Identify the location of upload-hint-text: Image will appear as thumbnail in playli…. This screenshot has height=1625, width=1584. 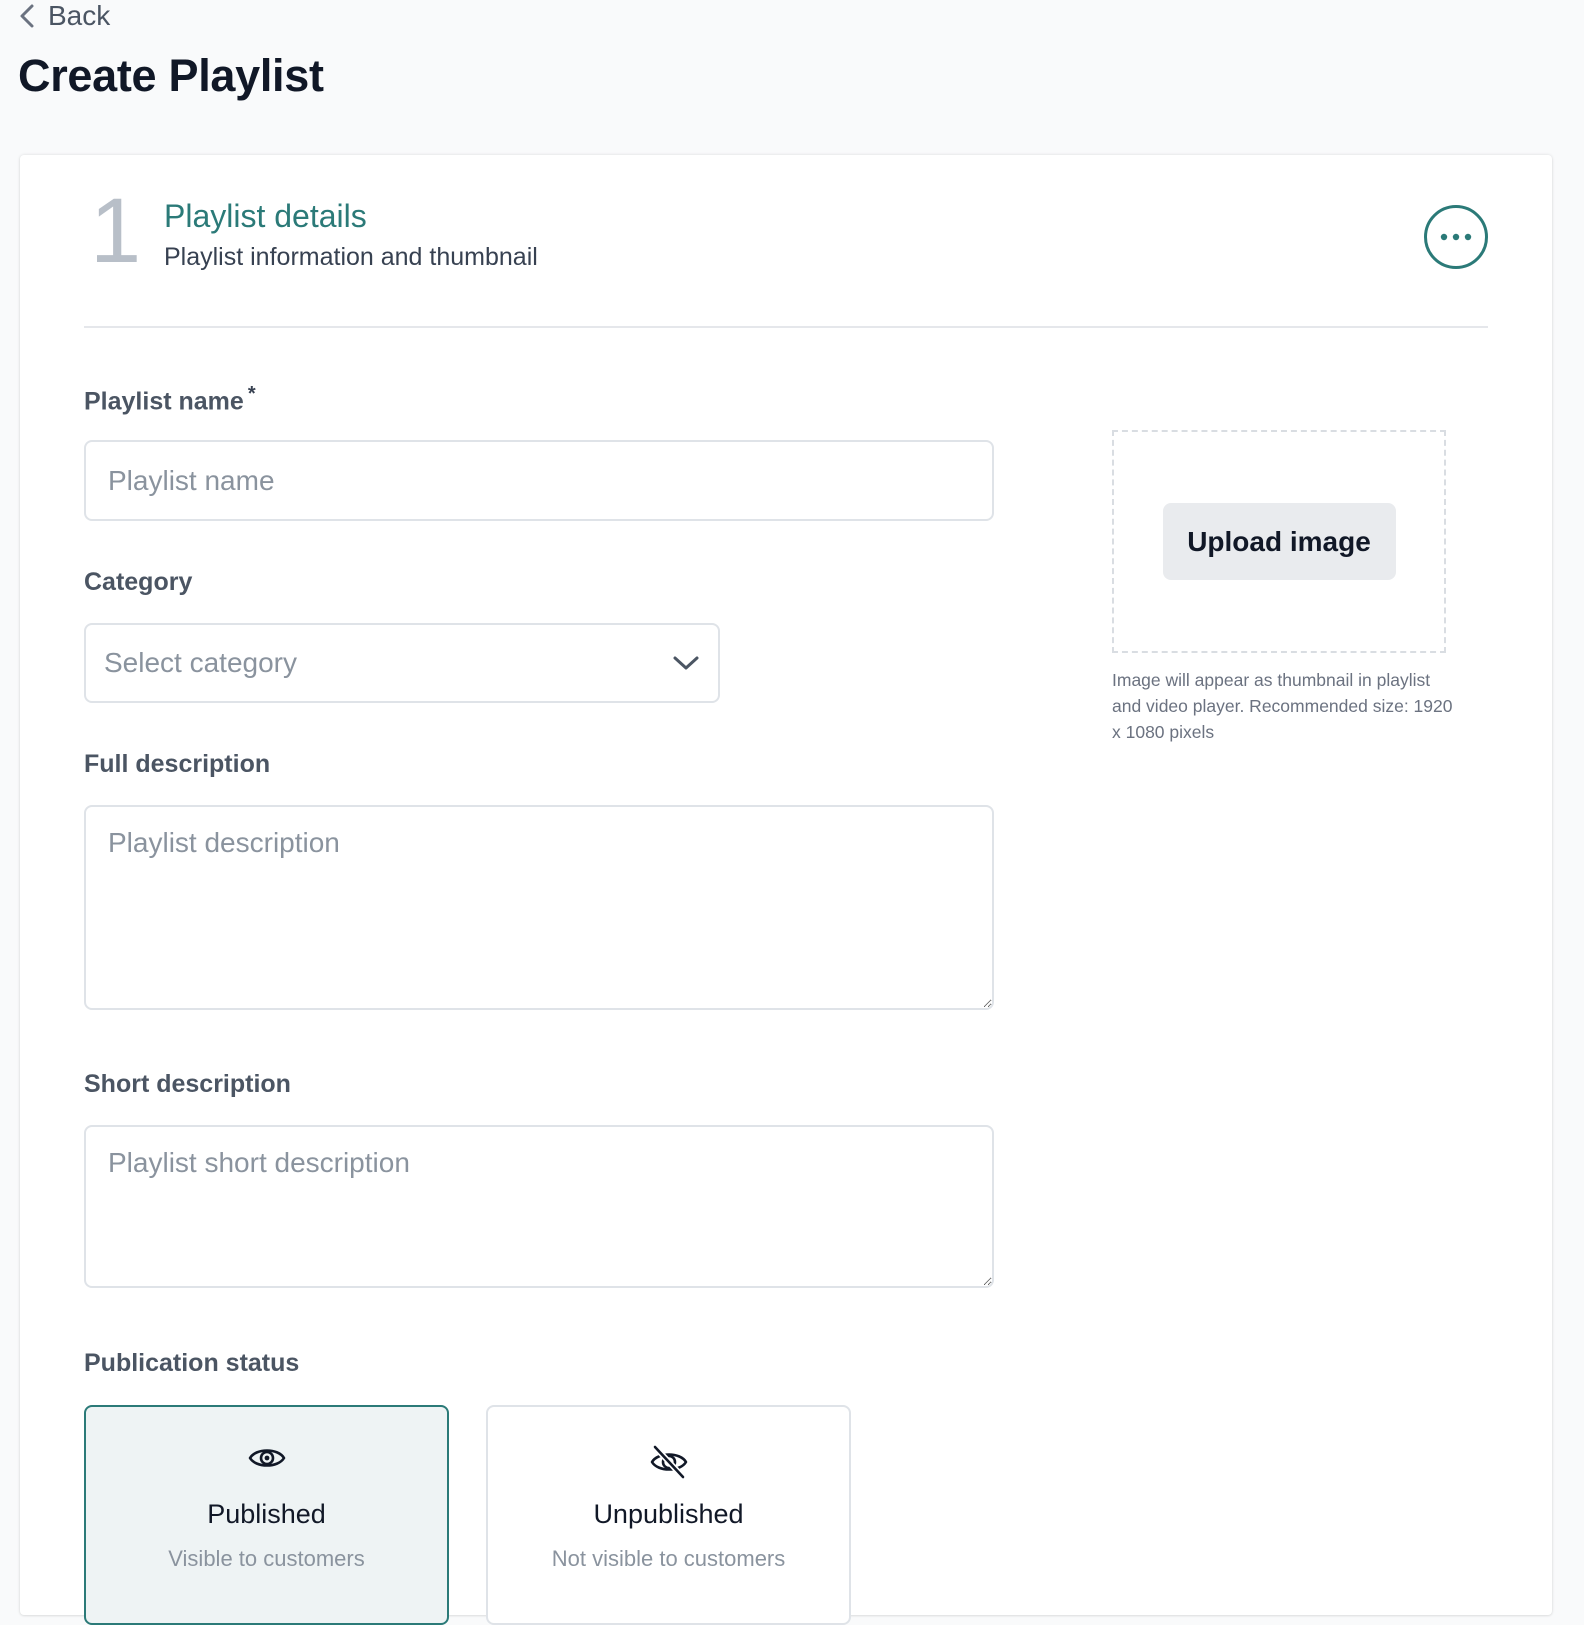
(1282, 706).